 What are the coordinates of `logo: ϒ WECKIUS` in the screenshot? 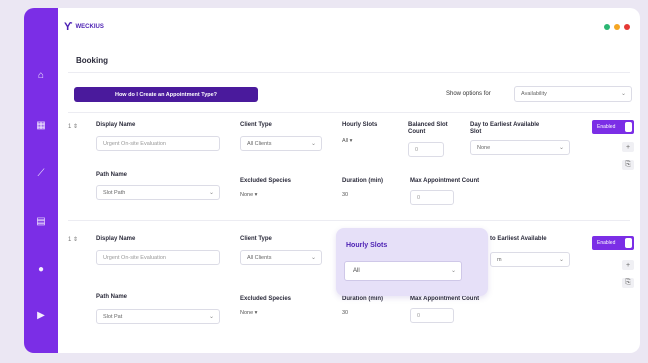 It's located at (84, 27).